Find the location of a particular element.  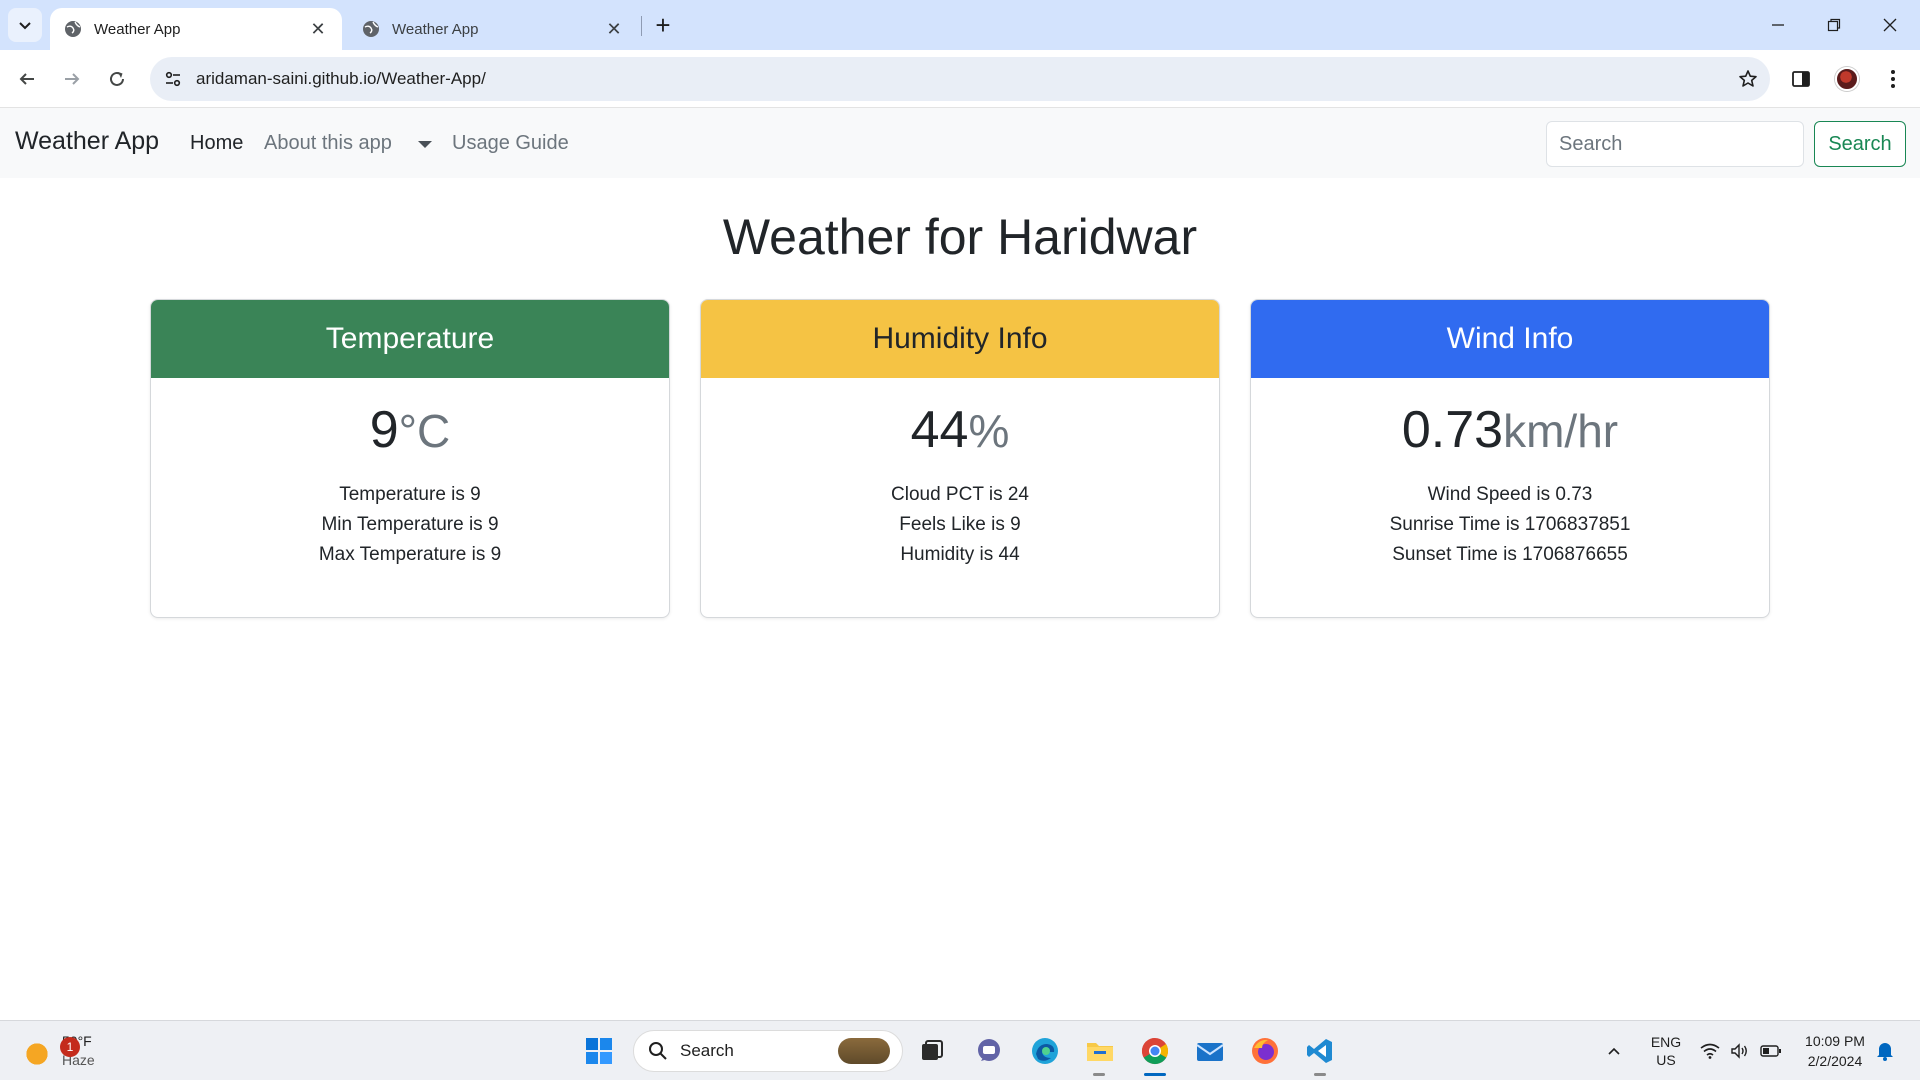

dropdown-caret-icon is located at coordinates (425, 144).